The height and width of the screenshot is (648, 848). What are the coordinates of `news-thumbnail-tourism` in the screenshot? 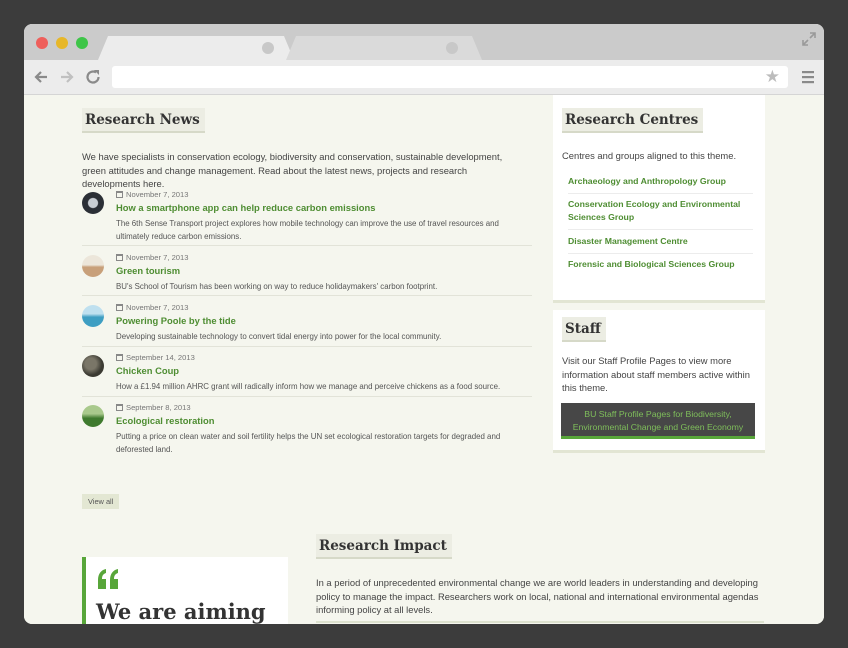 It's located at (93, 266).